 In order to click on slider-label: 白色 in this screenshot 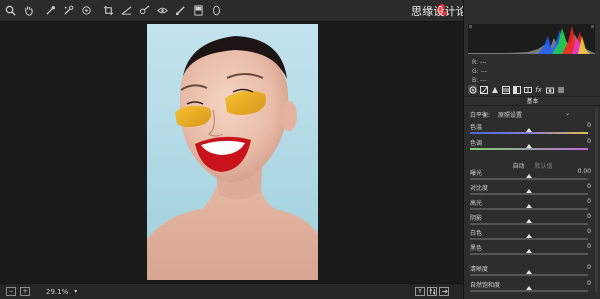, I will do `click(476, 233)`.